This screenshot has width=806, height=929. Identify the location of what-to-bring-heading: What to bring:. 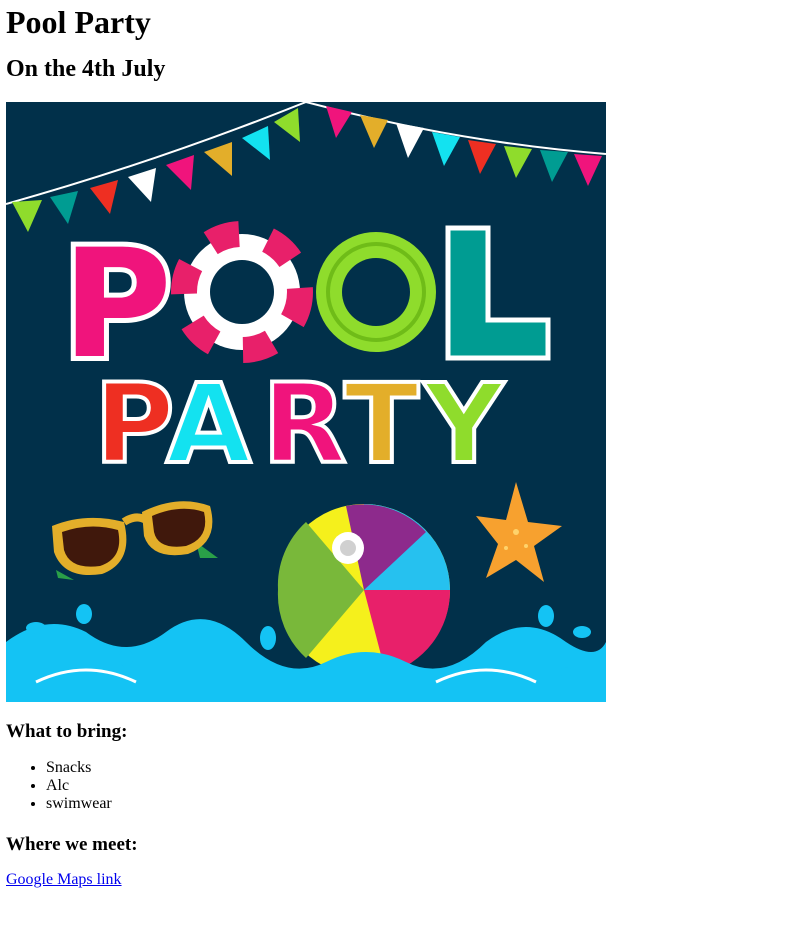
(67, 731).